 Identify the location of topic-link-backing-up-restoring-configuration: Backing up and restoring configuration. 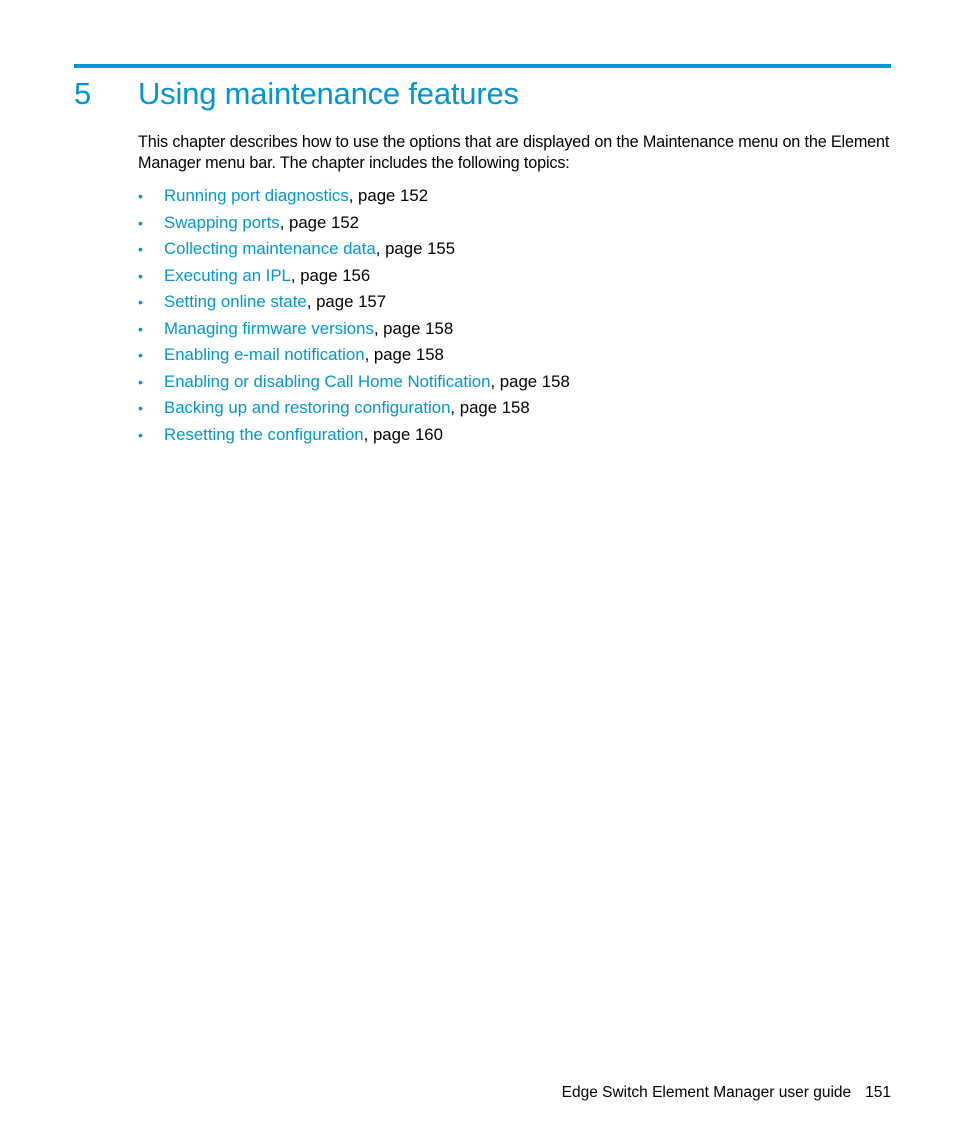
(307, 407).